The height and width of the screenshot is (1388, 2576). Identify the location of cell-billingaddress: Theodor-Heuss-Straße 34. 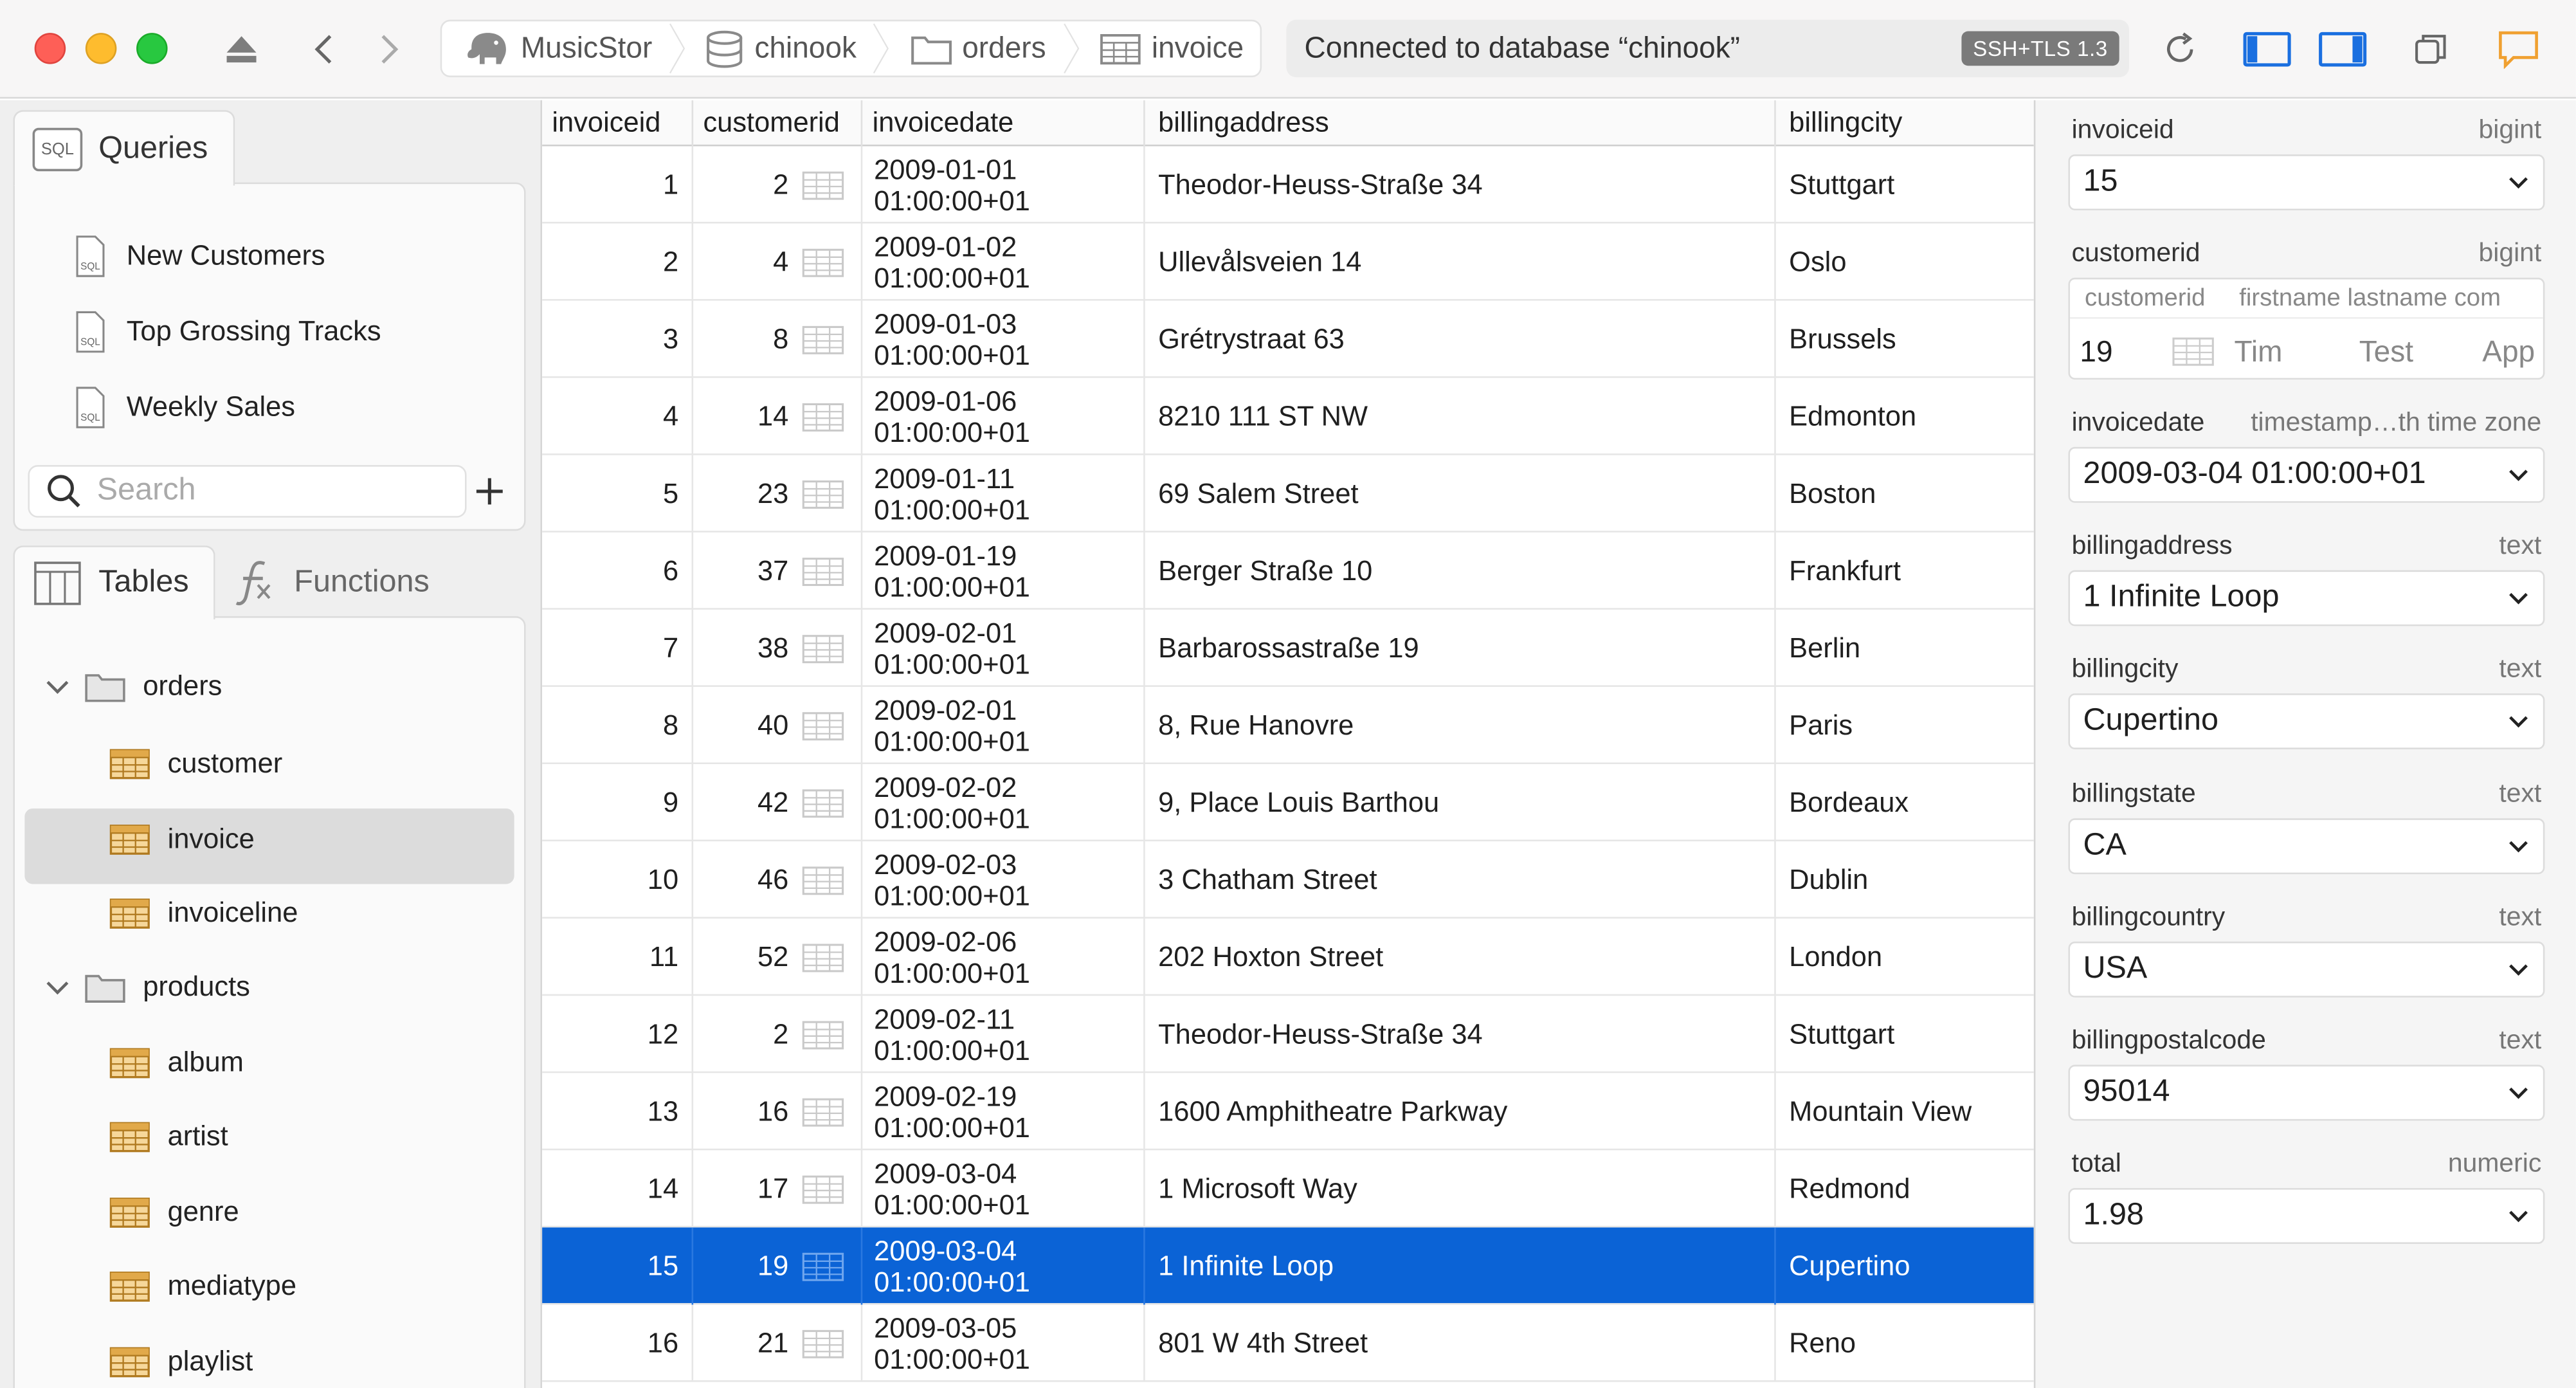
(1460, 1034).